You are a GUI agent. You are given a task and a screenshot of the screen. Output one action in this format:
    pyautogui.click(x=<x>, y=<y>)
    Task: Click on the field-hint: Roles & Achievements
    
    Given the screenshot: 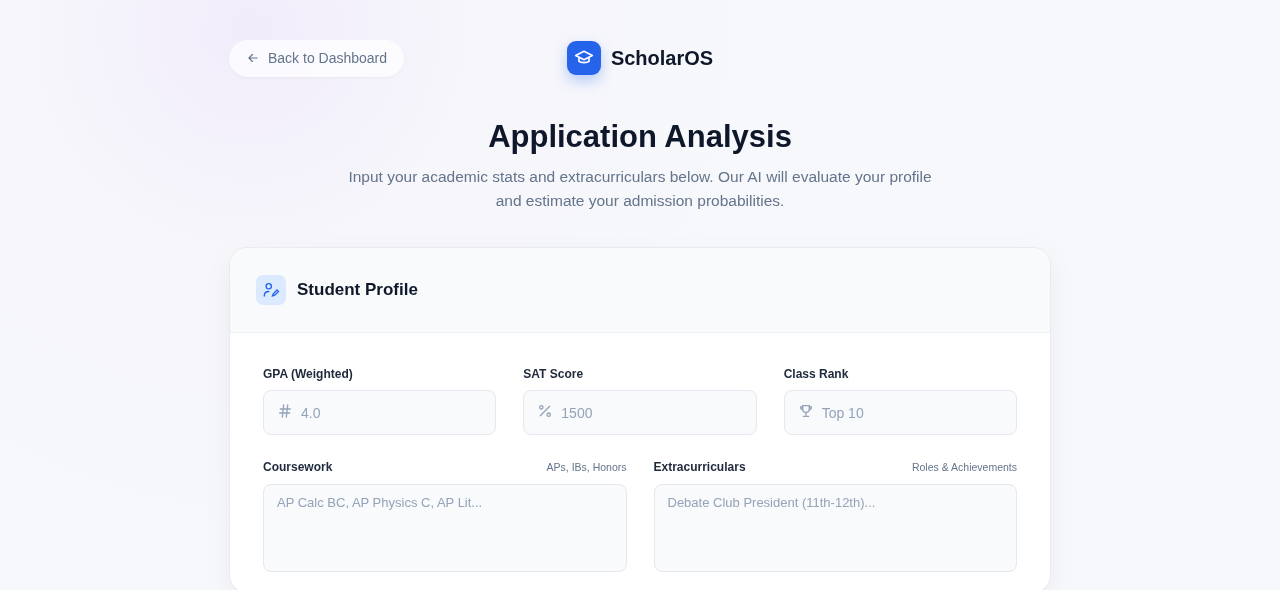 What is the action you would take?
    pyautogui.click(x=964, y=467)
    